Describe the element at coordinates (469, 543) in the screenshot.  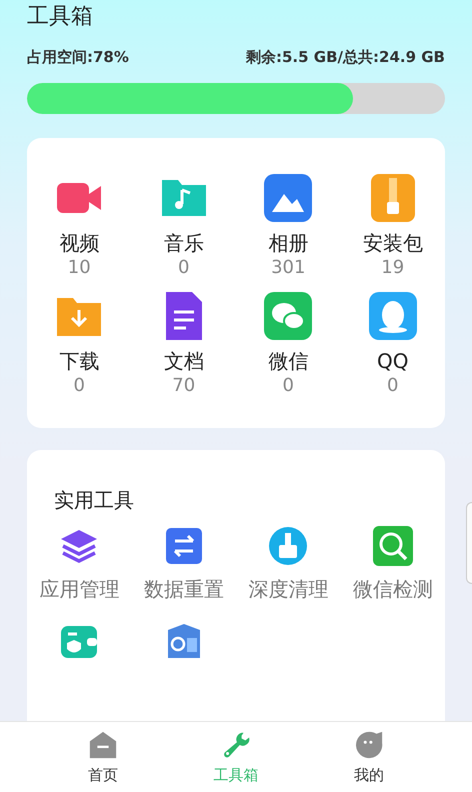
I see `edge-handle` at that location.